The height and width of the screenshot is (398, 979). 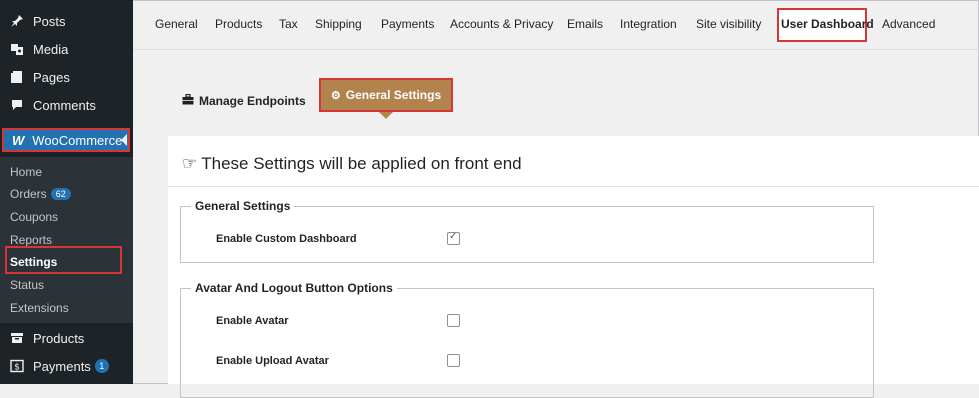 I want to click on submenu-item-orders: Orders 62, so click(x=40, y=194).